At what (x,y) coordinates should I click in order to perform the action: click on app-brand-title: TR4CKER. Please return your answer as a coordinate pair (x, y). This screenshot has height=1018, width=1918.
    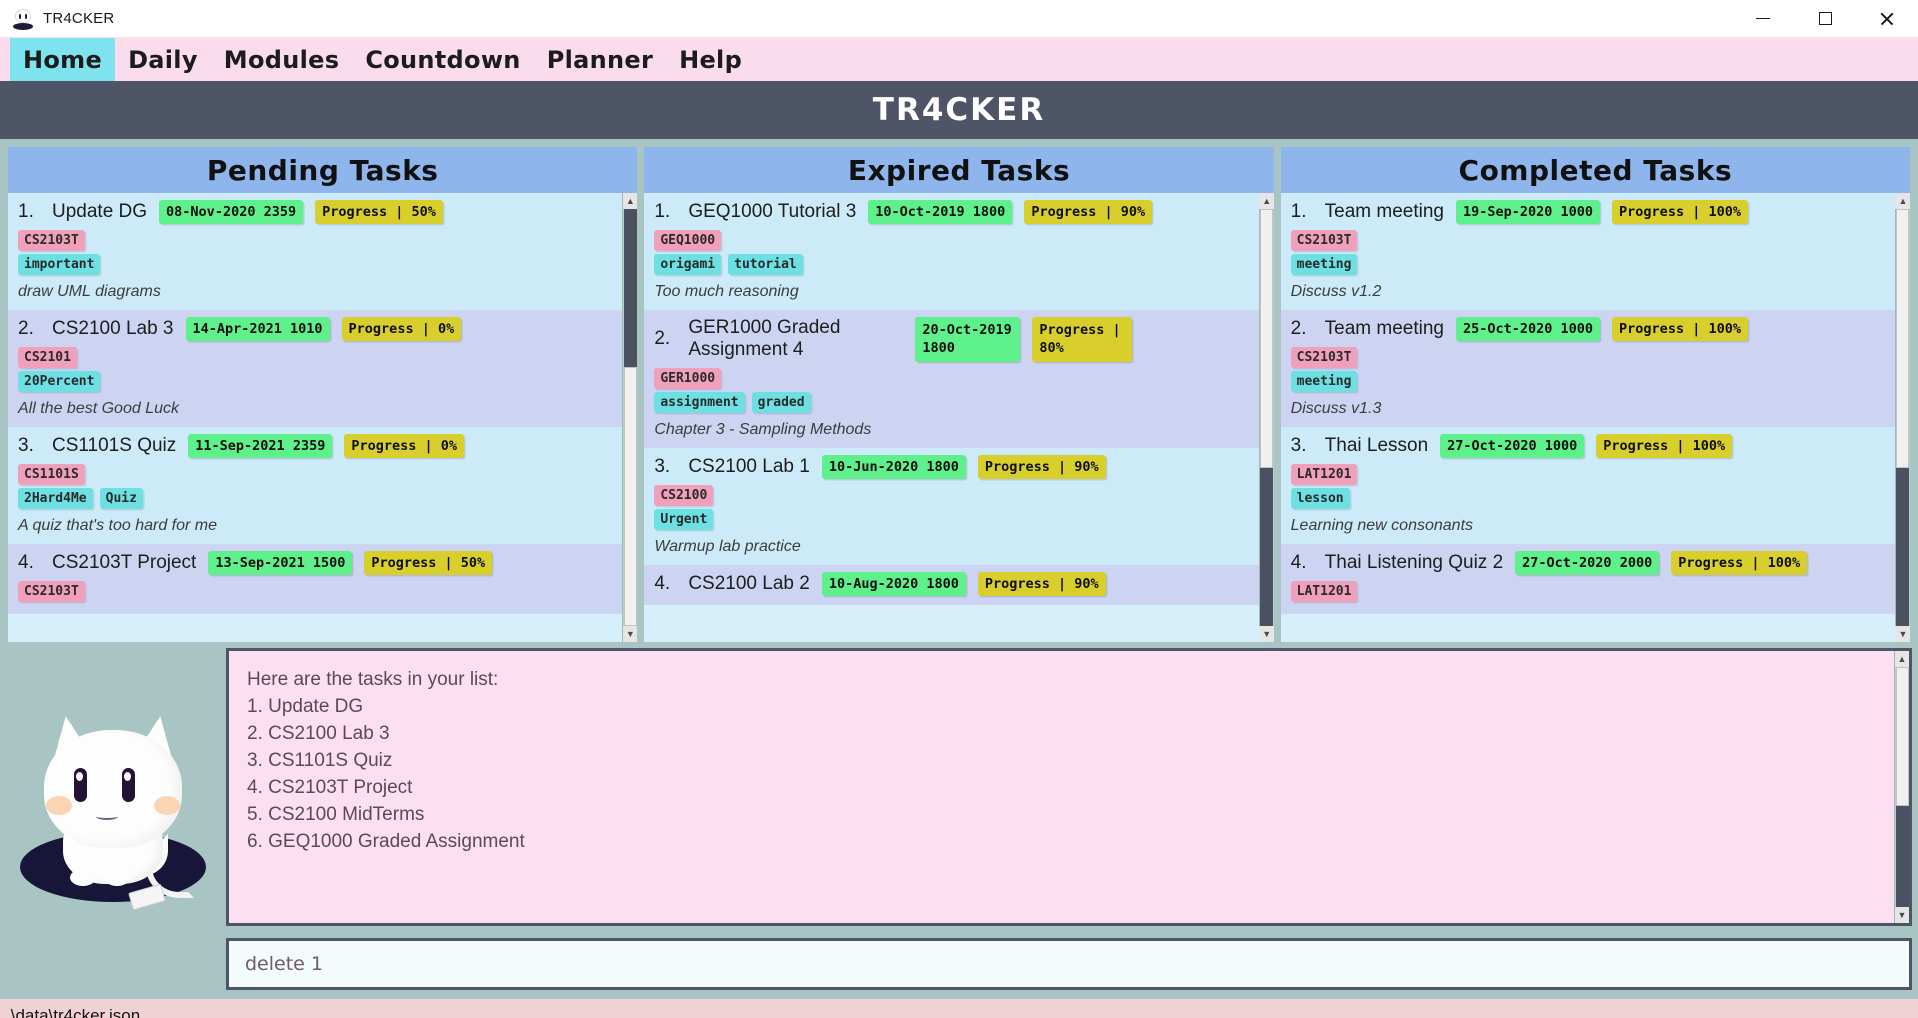
    Looking at the image, I should click on (959, 110).